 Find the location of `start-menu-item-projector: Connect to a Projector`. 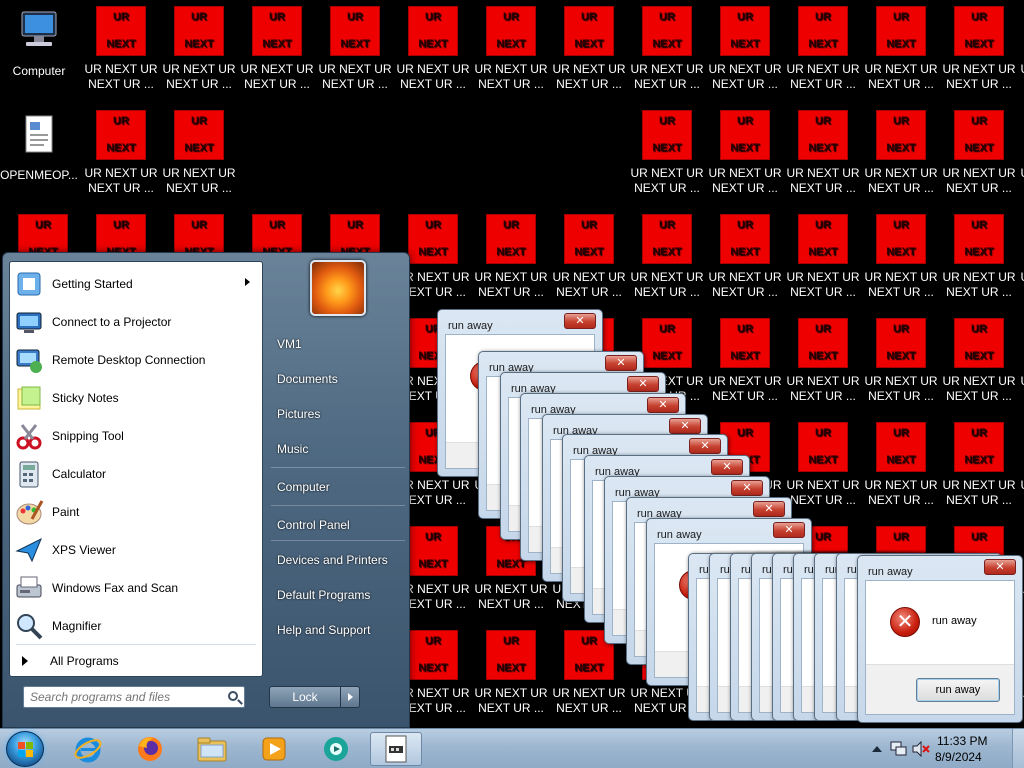

start-menu-item-projector: Connect to a Projector is located at coordinates (137, 322).